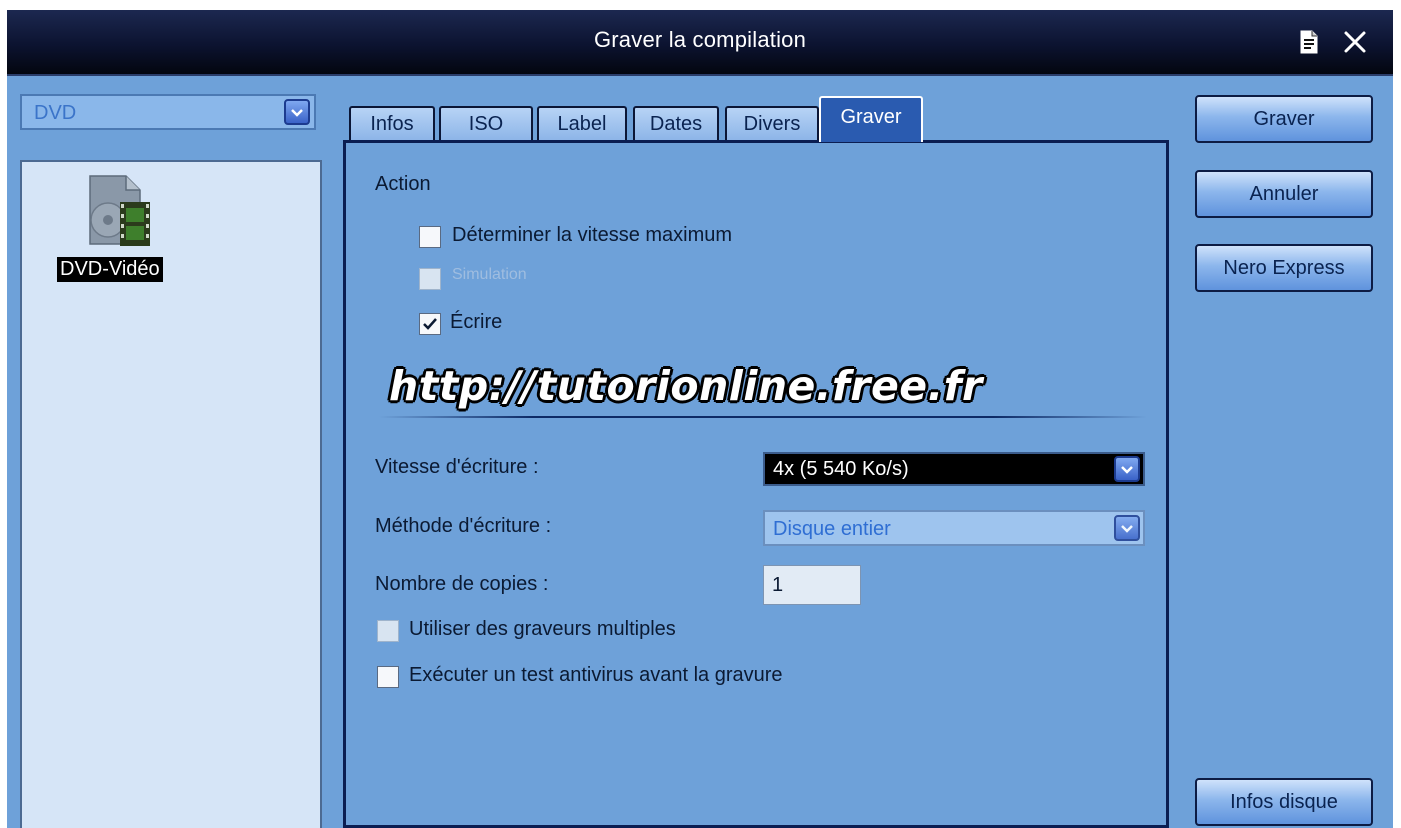  What do you see at coordinates (1284, 268) in the screenshot?
I see `nero-express-button: Nero Express` at bounding box center [1284, 268].